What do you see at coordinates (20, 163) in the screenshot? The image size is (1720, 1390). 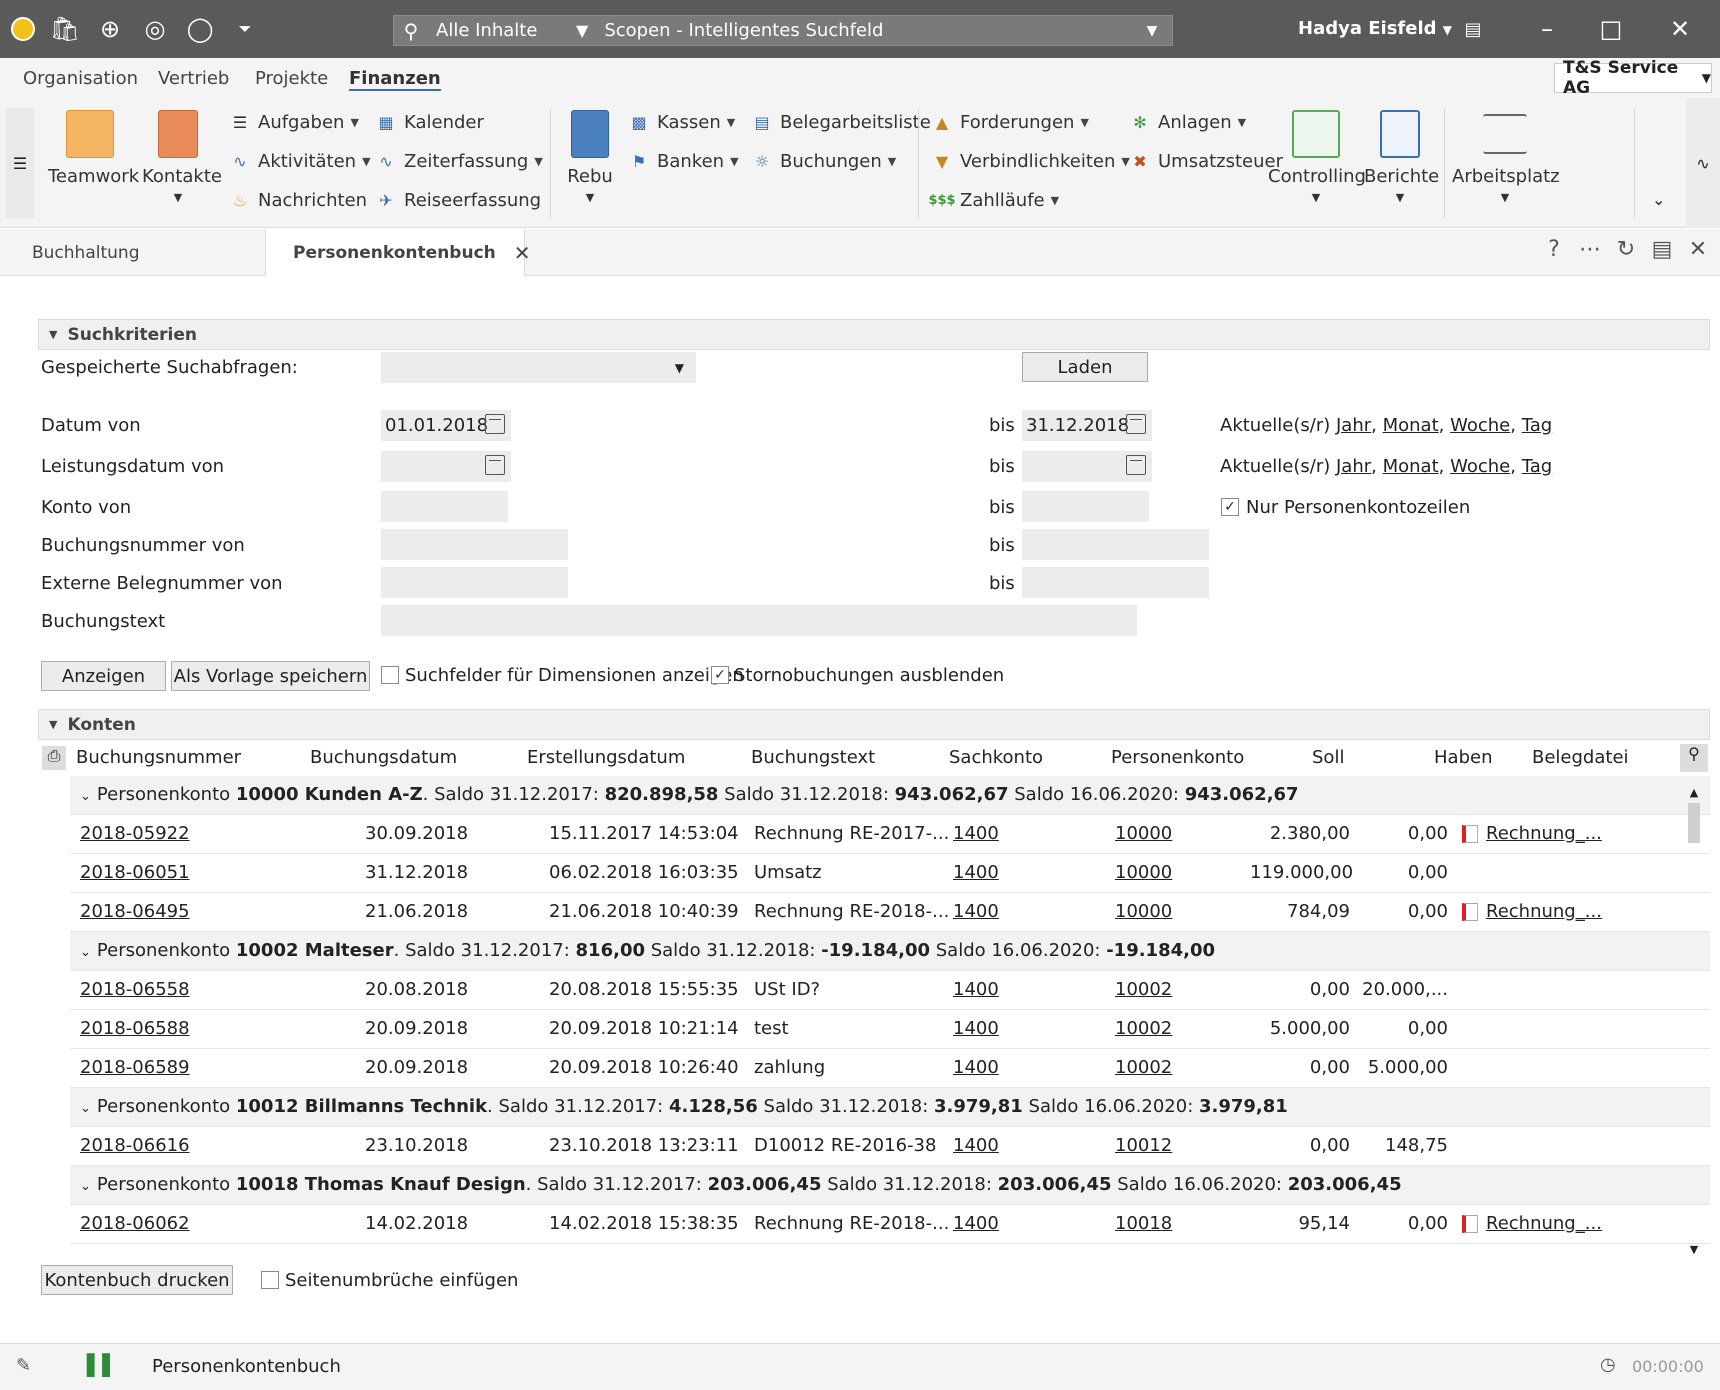 I see `ribbon-side-toggle-icon: ☰` at bounding box center [20, 163].